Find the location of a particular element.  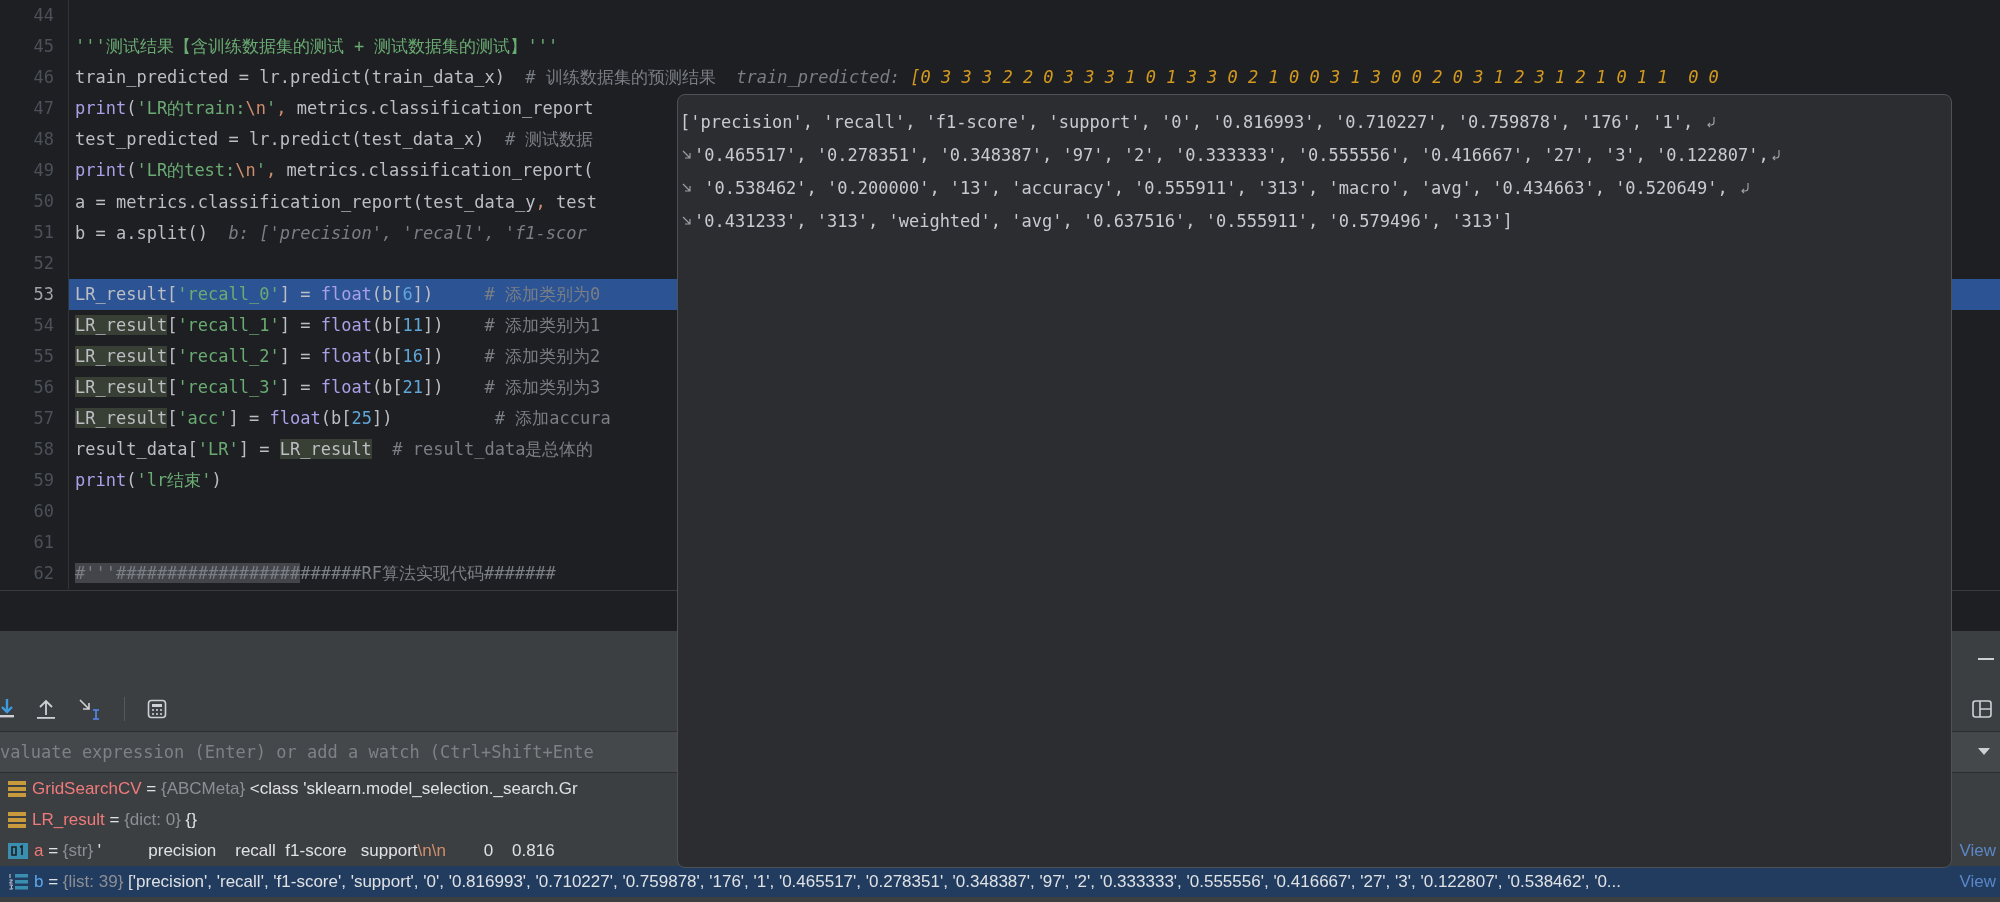

code-line: LR_result['recall_3'] = float(b[21]) # 添加类别为3 is located at coordinates (337, 387).